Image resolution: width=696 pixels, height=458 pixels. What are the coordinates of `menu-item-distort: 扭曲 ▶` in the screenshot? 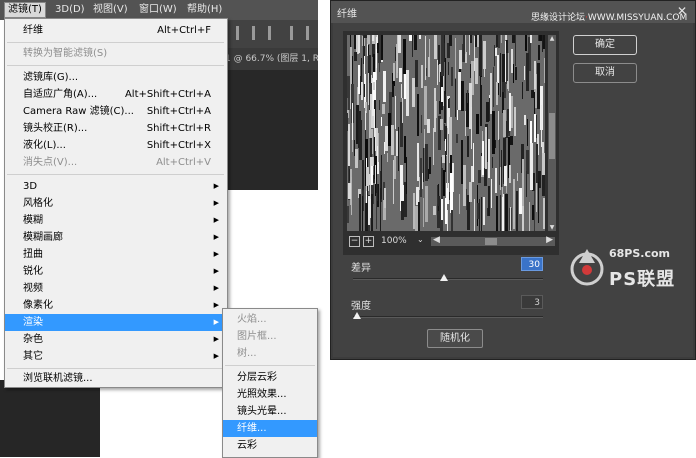 It's located at (116, 254).